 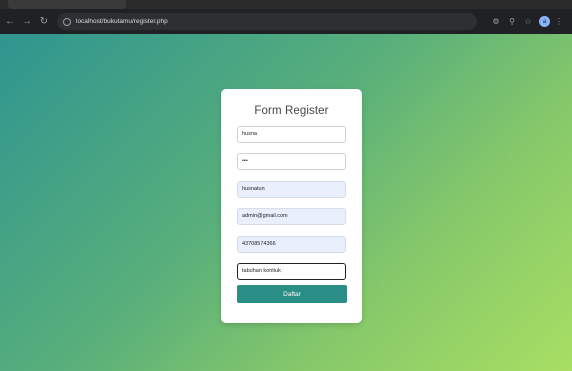 I want to click on tab-strip, so click(x=286, y=4).